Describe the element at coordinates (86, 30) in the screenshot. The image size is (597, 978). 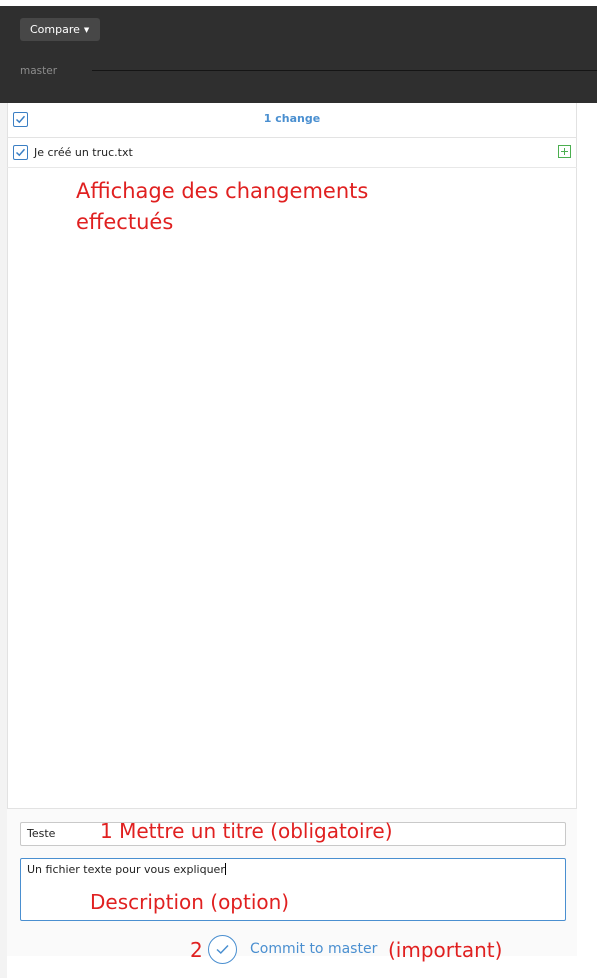
I see `caret-down-icon: ▼` at that location.